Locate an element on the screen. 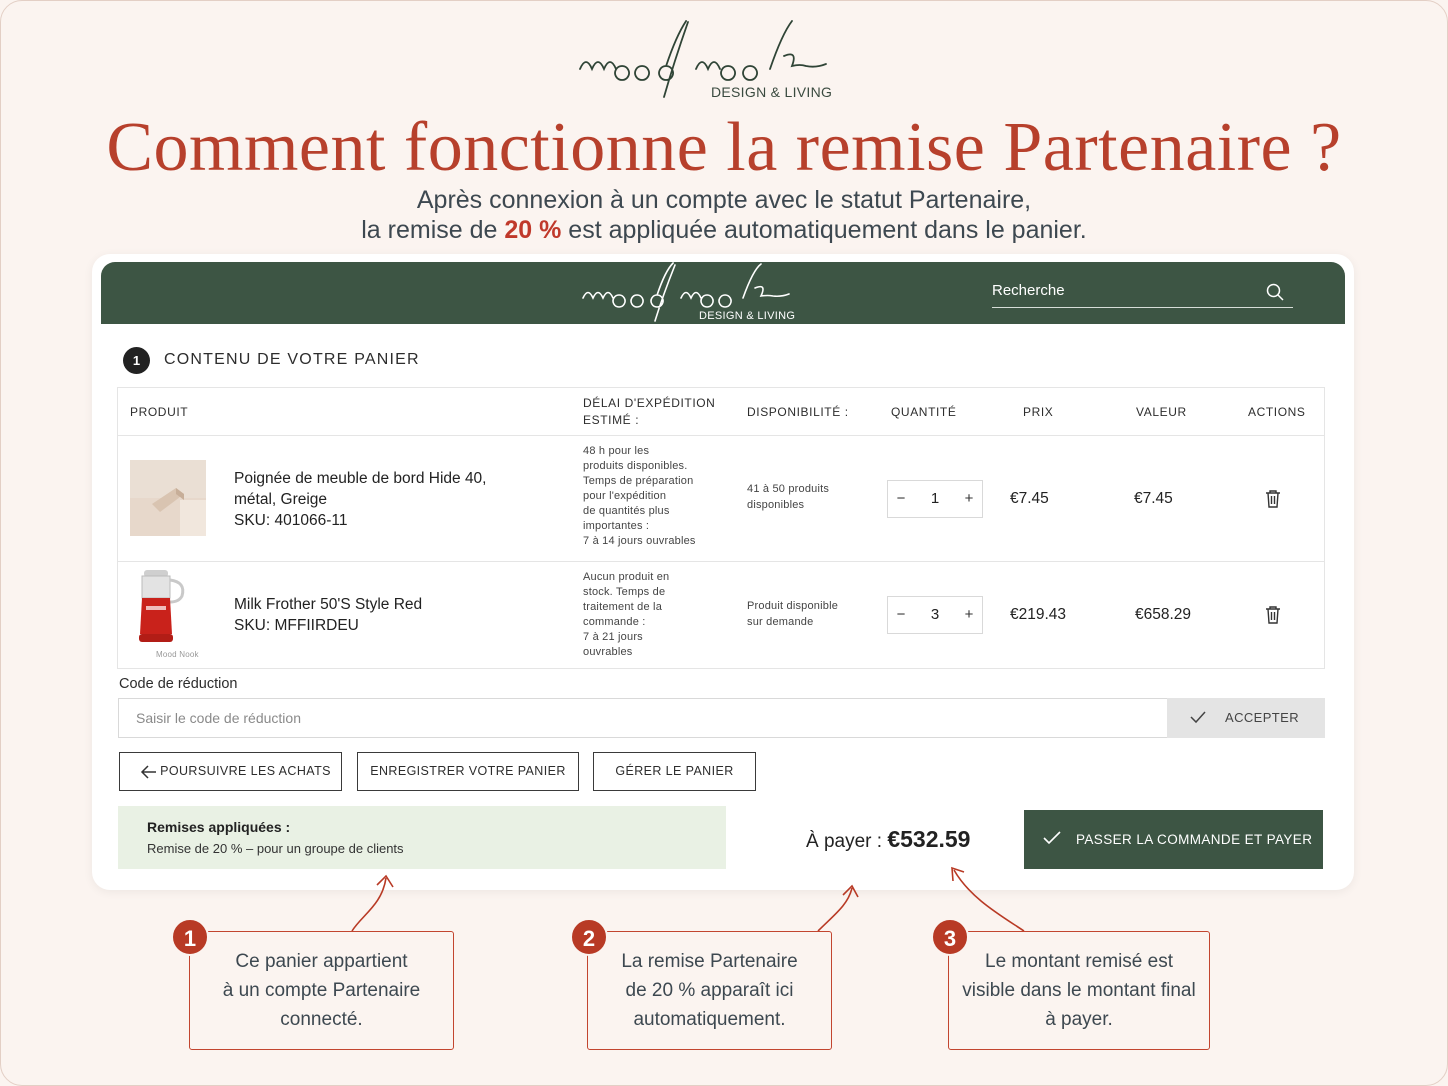 The height and width of the screenshot is (1086, 1448). product-name-line-2: métal, Greige is located at coordinates (281, 499).